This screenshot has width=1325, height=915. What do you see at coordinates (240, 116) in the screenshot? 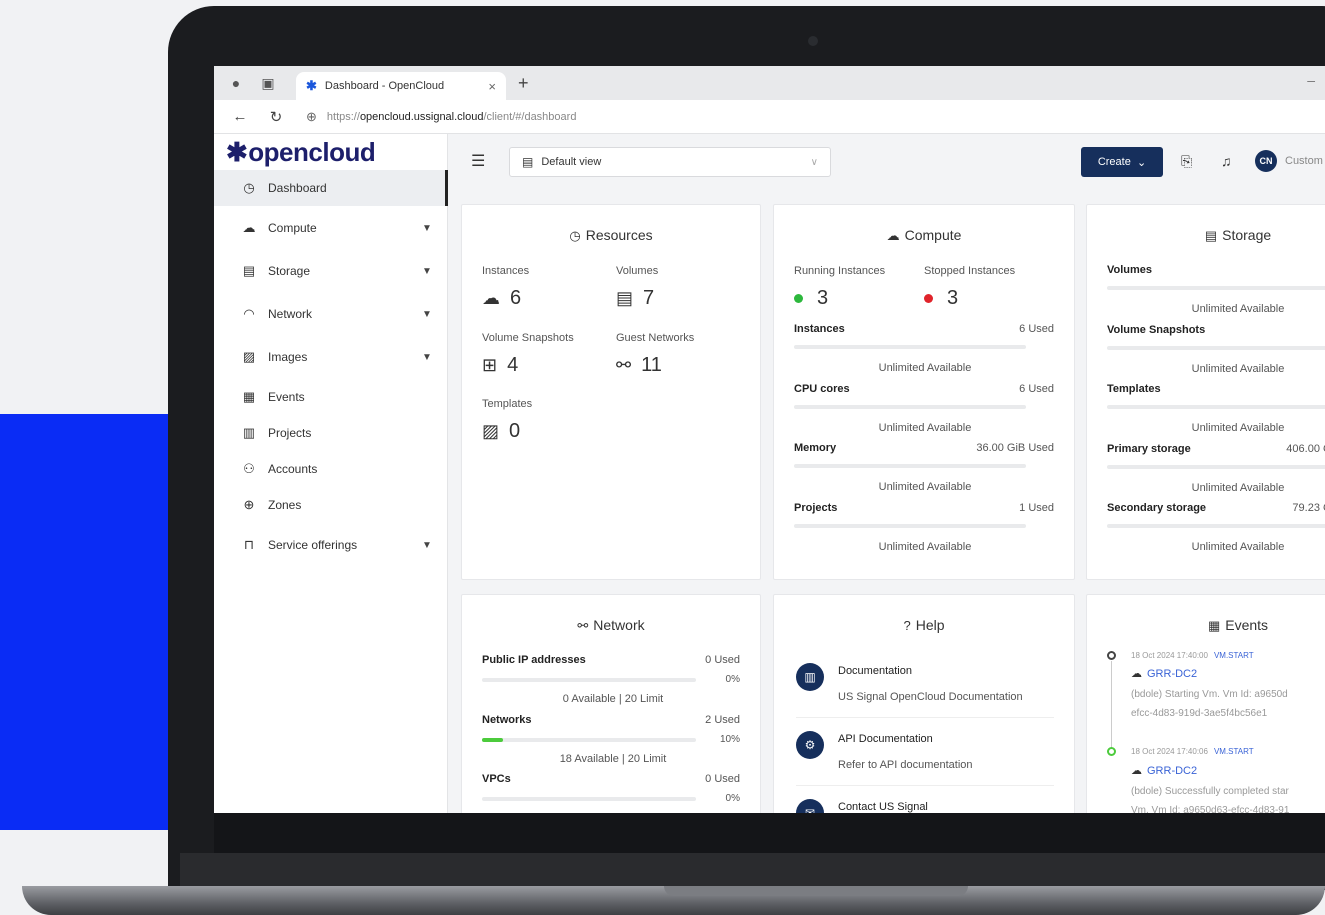
I see `back-icon: ←` at bounding box center [240, 116].